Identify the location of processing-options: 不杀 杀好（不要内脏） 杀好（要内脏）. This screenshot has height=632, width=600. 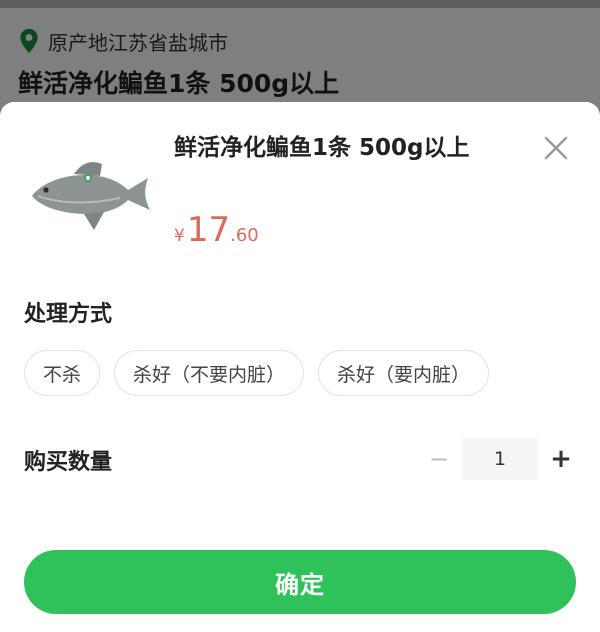
(257, 373).